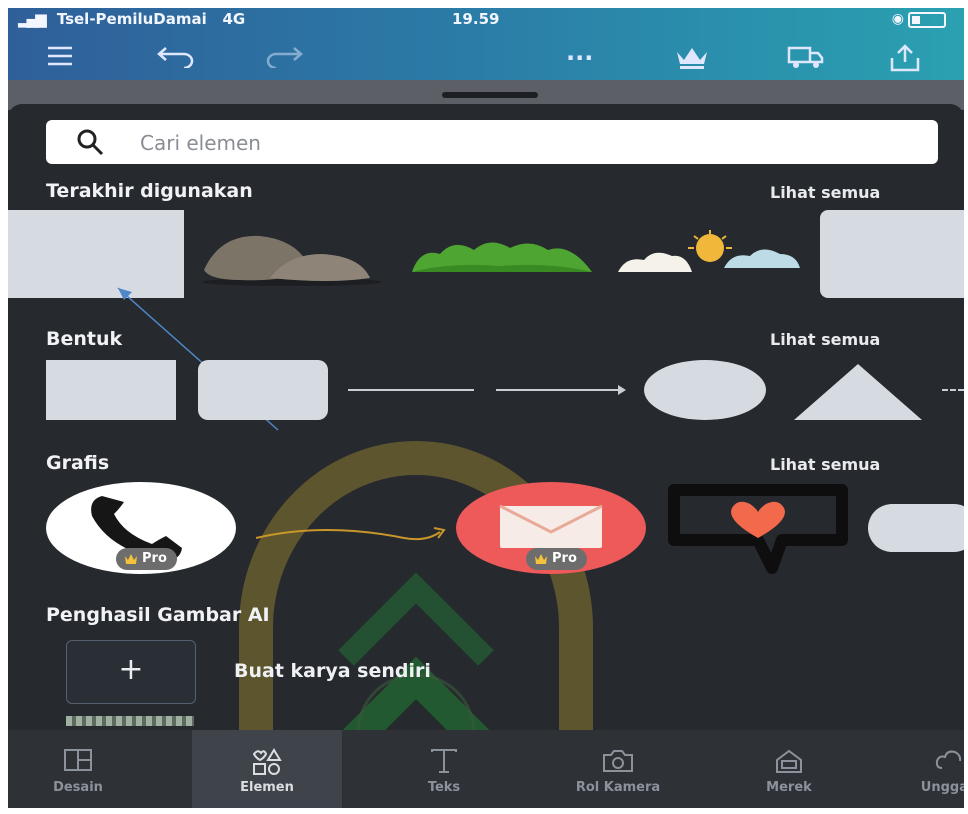 This screenshot has width=968, height=814. What do you see at coordinates (929, 769) in the screenshot?
I see `nav-item-unggah: Unggah` at bounding box center [929, 769].